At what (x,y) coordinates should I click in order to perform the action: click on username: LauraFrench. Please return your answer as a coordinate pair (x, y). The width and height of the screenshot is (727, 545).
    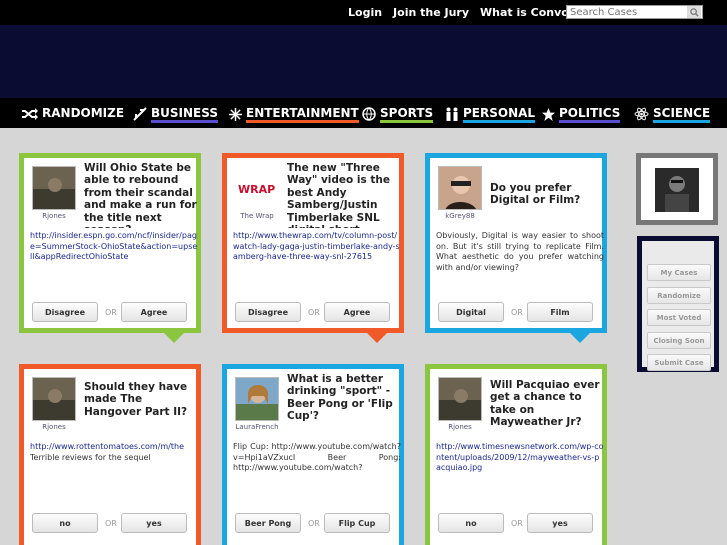
    Looking at the image, I should click on (257, 427).